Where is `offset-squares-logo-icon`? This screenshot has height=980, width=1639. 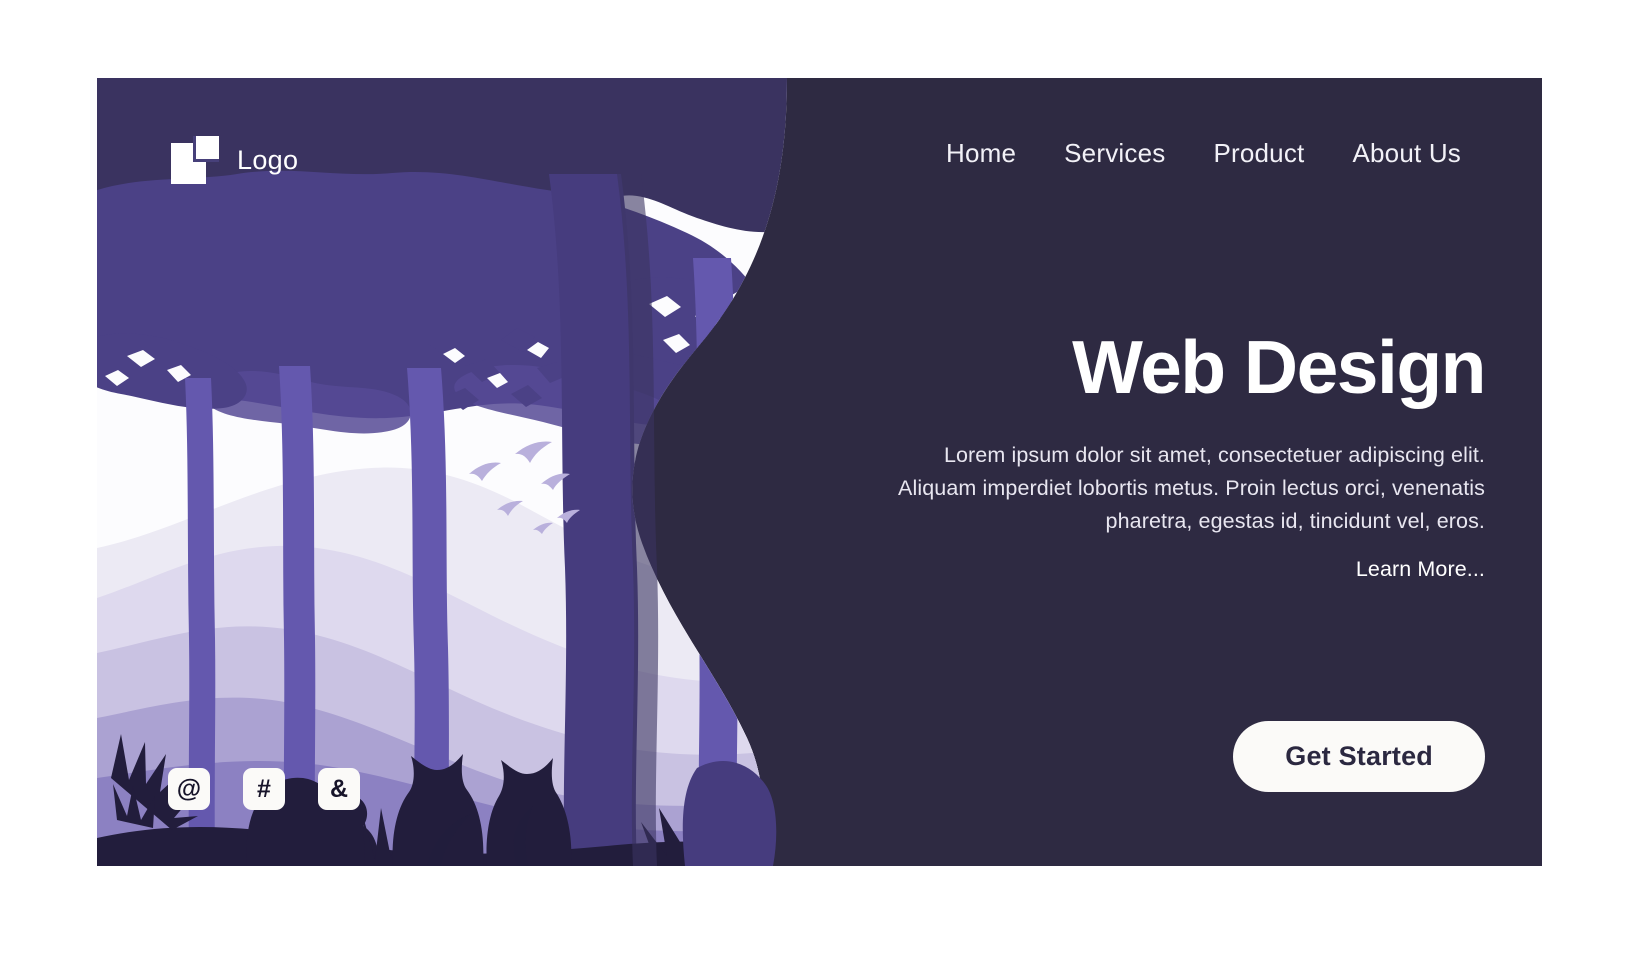 offset-squares-logo-icon is located at coordinates (195, 160).